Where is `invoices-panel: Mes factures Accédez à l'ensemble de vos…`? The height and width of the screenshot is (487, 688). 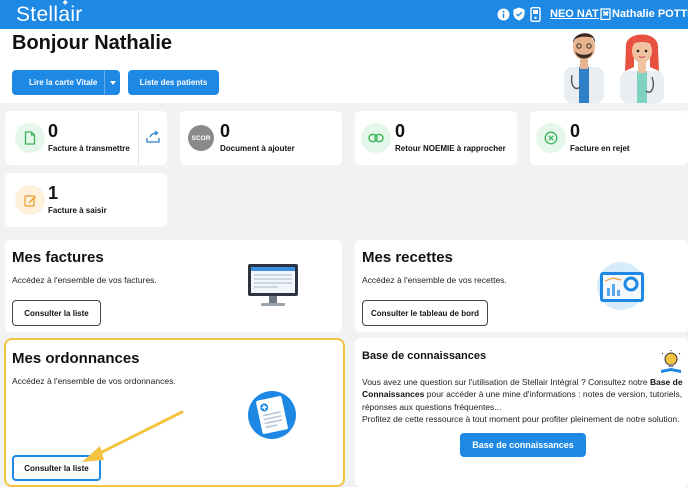
invoices-panel: Mes factures Accédez à l'ensemble de vos… is located at coordinates (173, 286).